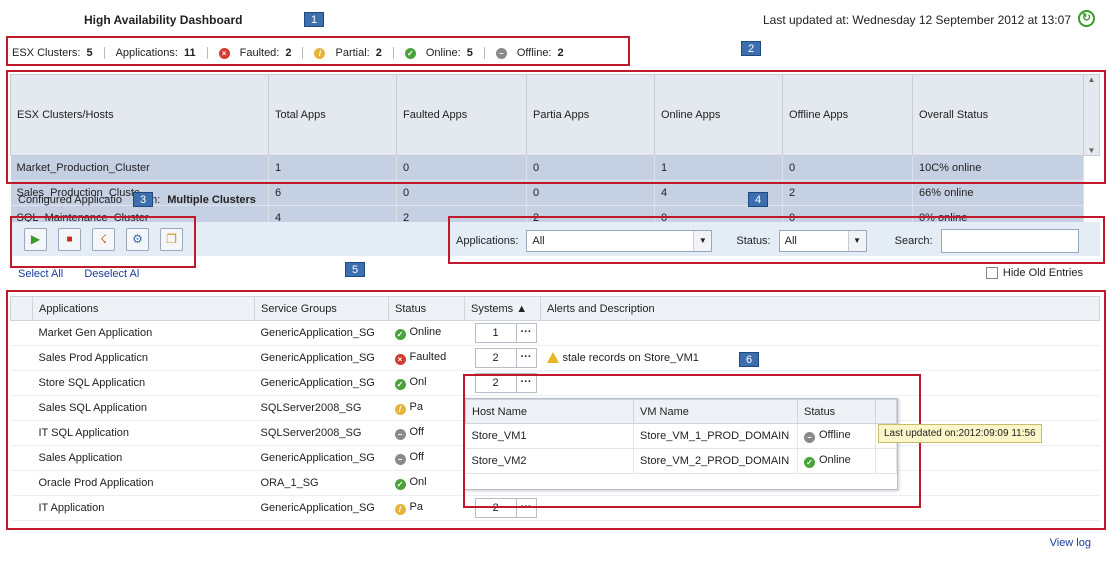  I want to click on applications-count: 11, so click(189, 53).